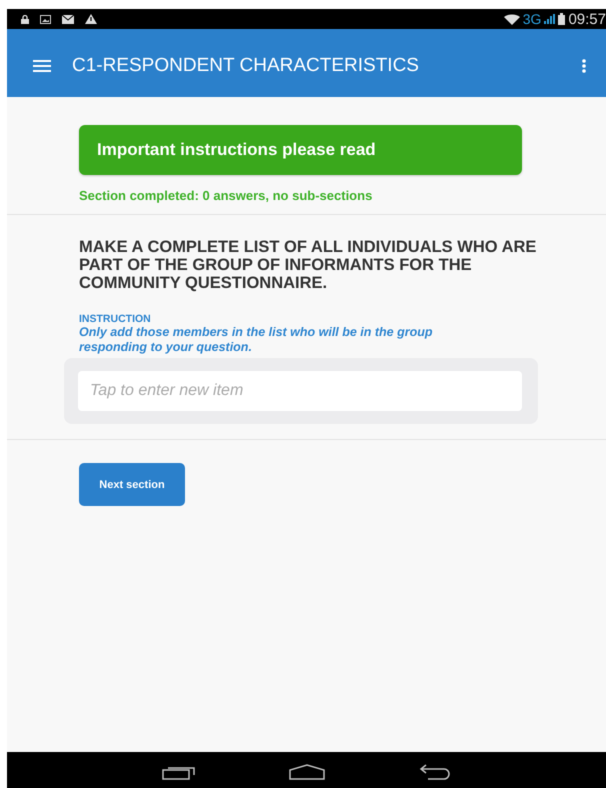  I want to click on clock: 09:57, so click(587, 19).